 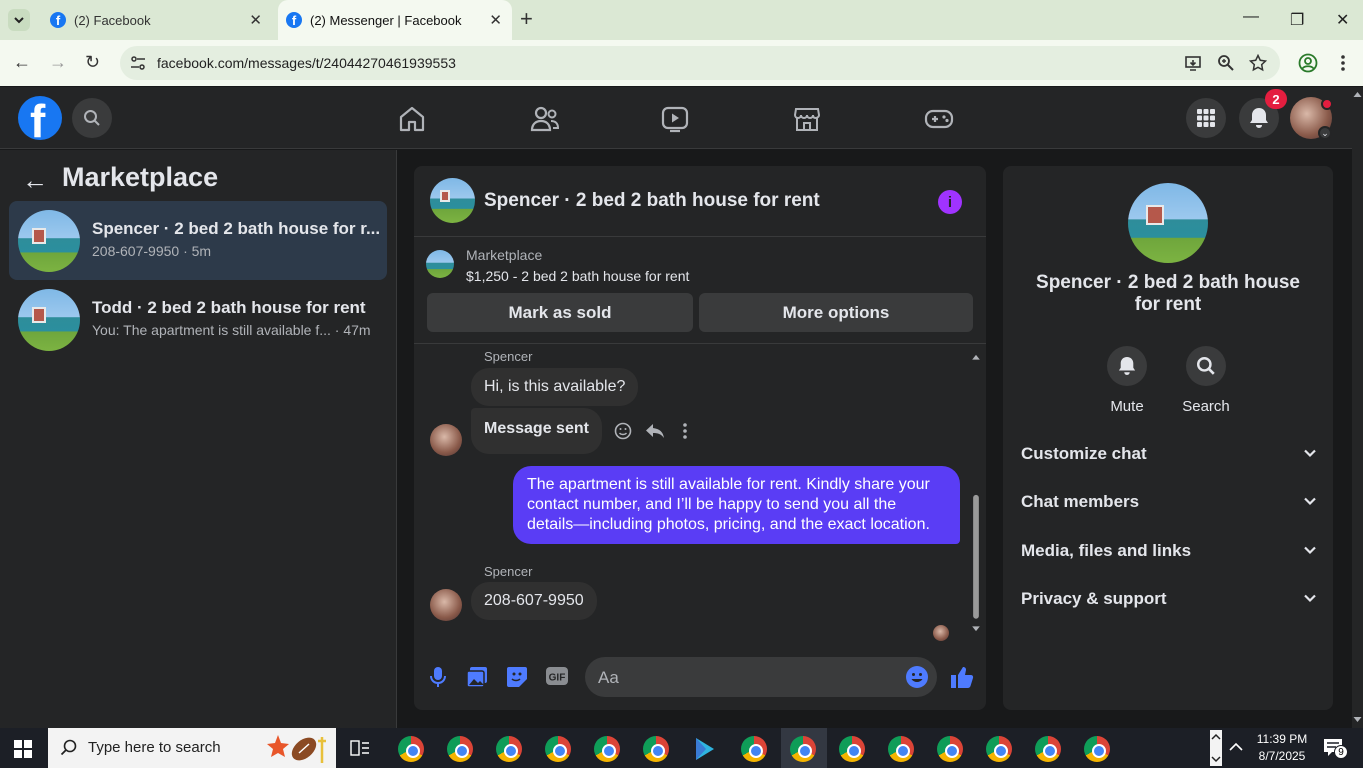 I want to click on close-window-button: ✕, so click(x=1342, y=20).